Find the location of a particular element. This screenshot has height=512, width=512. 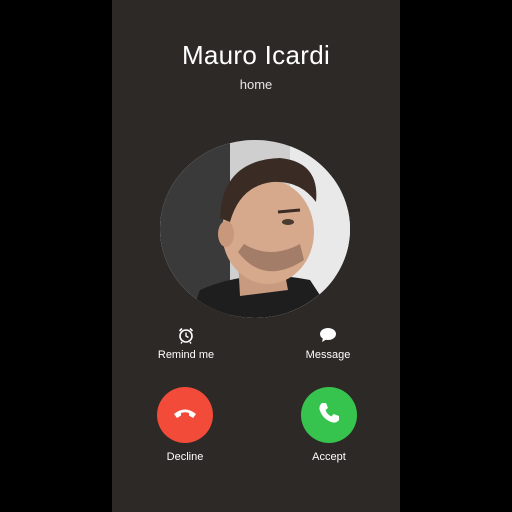

accept-circle is located at coordinates (329, 415).